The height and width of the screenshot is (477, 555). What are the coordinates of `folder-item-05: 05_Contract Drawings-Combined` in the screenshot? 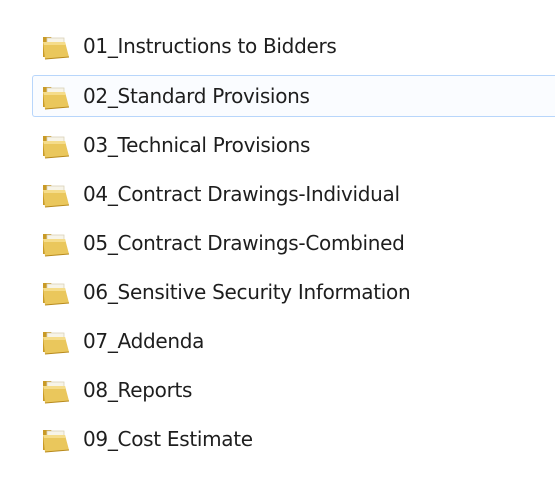 It's located at (293, 243).